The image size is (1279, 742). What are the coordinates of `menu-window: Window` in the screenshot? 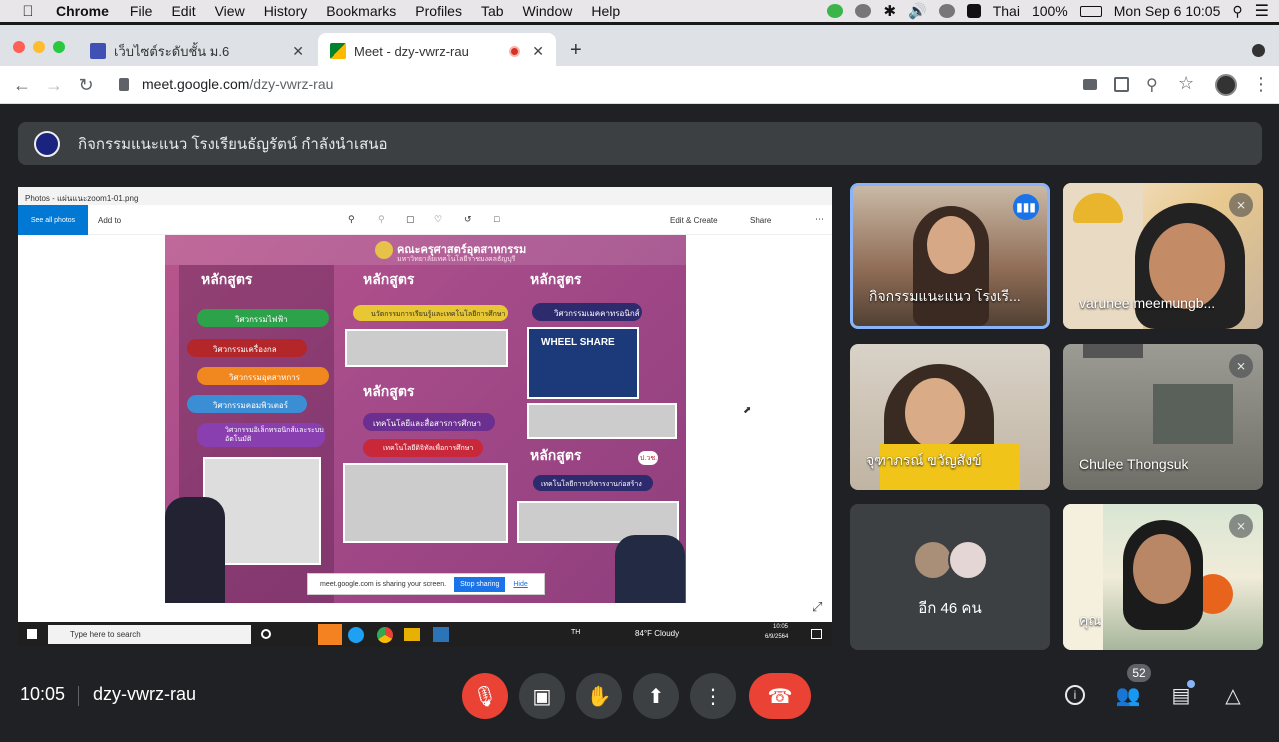 It's located at (548, 11).